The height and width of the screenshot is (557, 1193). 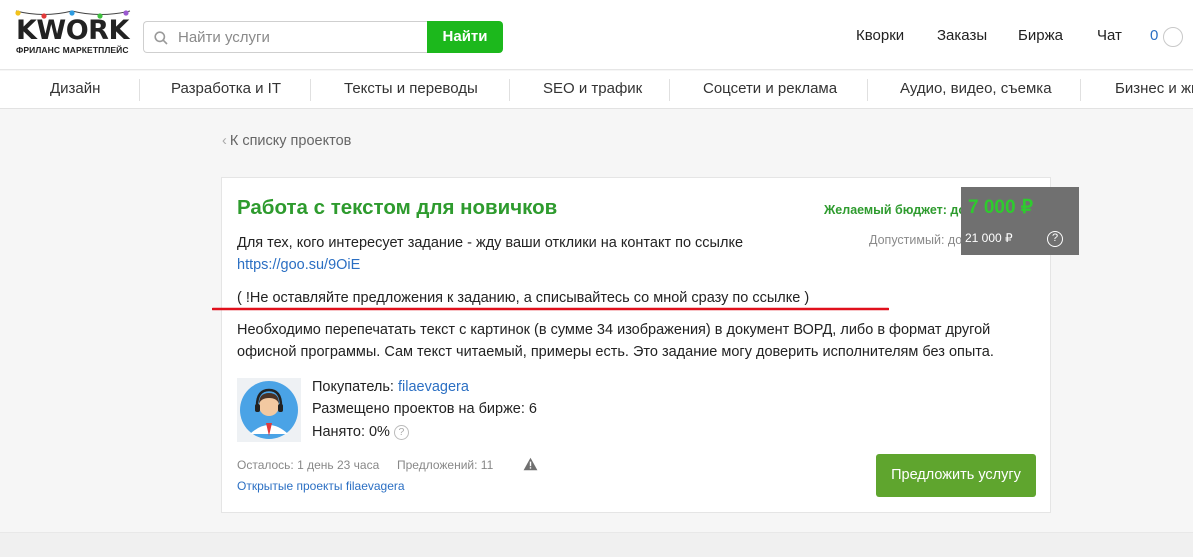 I want to click on category-design: Дизайн, so click(x=75, y=89).